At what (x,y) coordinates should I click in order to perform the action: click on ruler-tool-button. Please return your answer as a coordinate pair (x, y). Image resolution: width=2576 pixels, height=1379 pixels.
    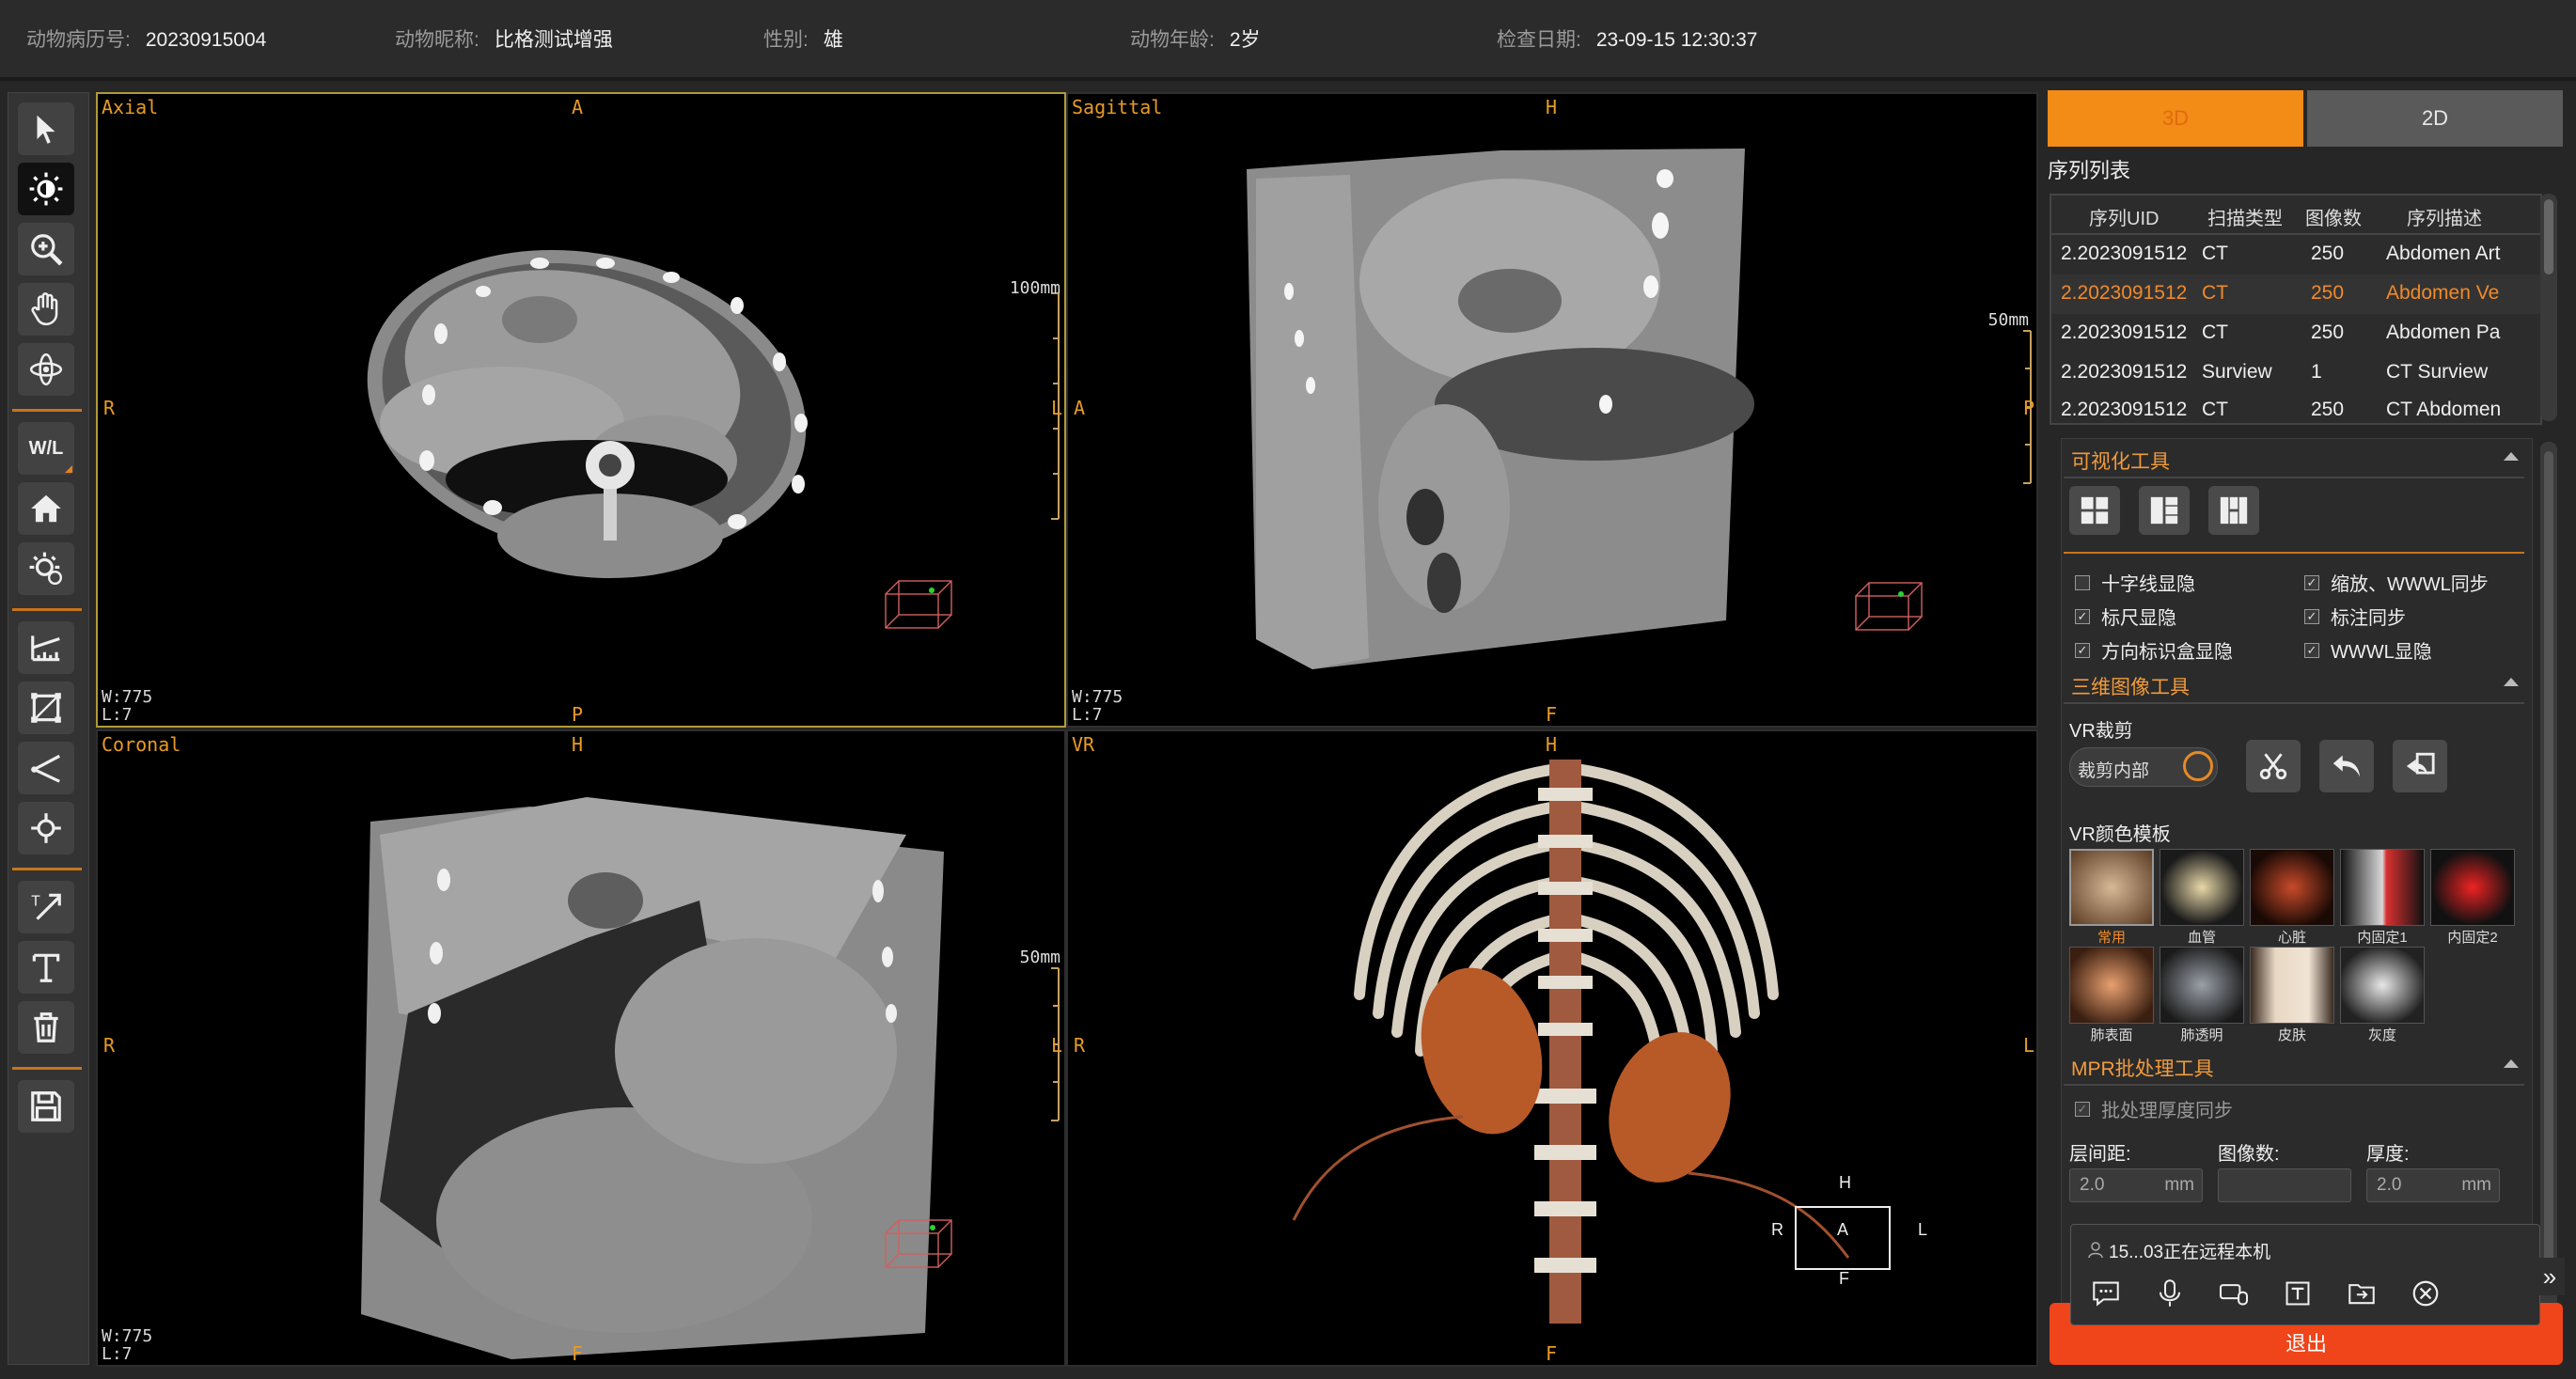
    Looking at the image, I should click on (46, 647).